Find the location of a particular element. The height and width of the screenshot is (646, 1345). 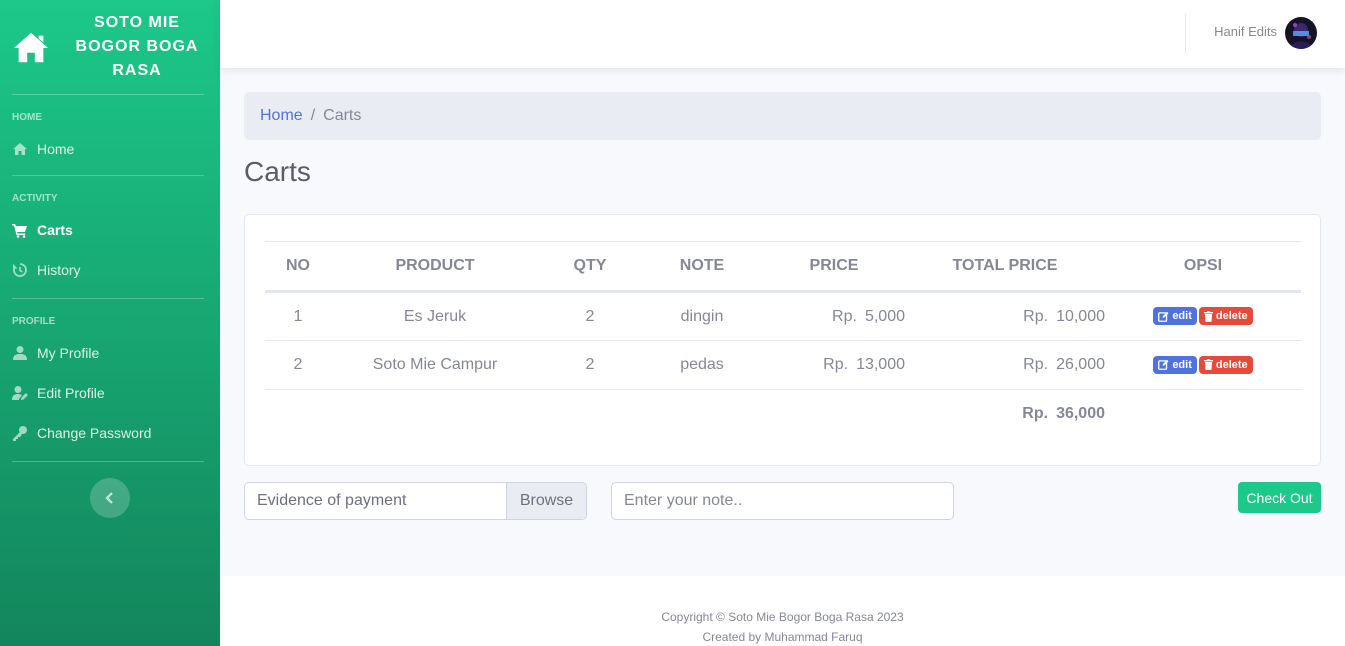

sidebar-toggle-button is located at coordinates (110, 498).